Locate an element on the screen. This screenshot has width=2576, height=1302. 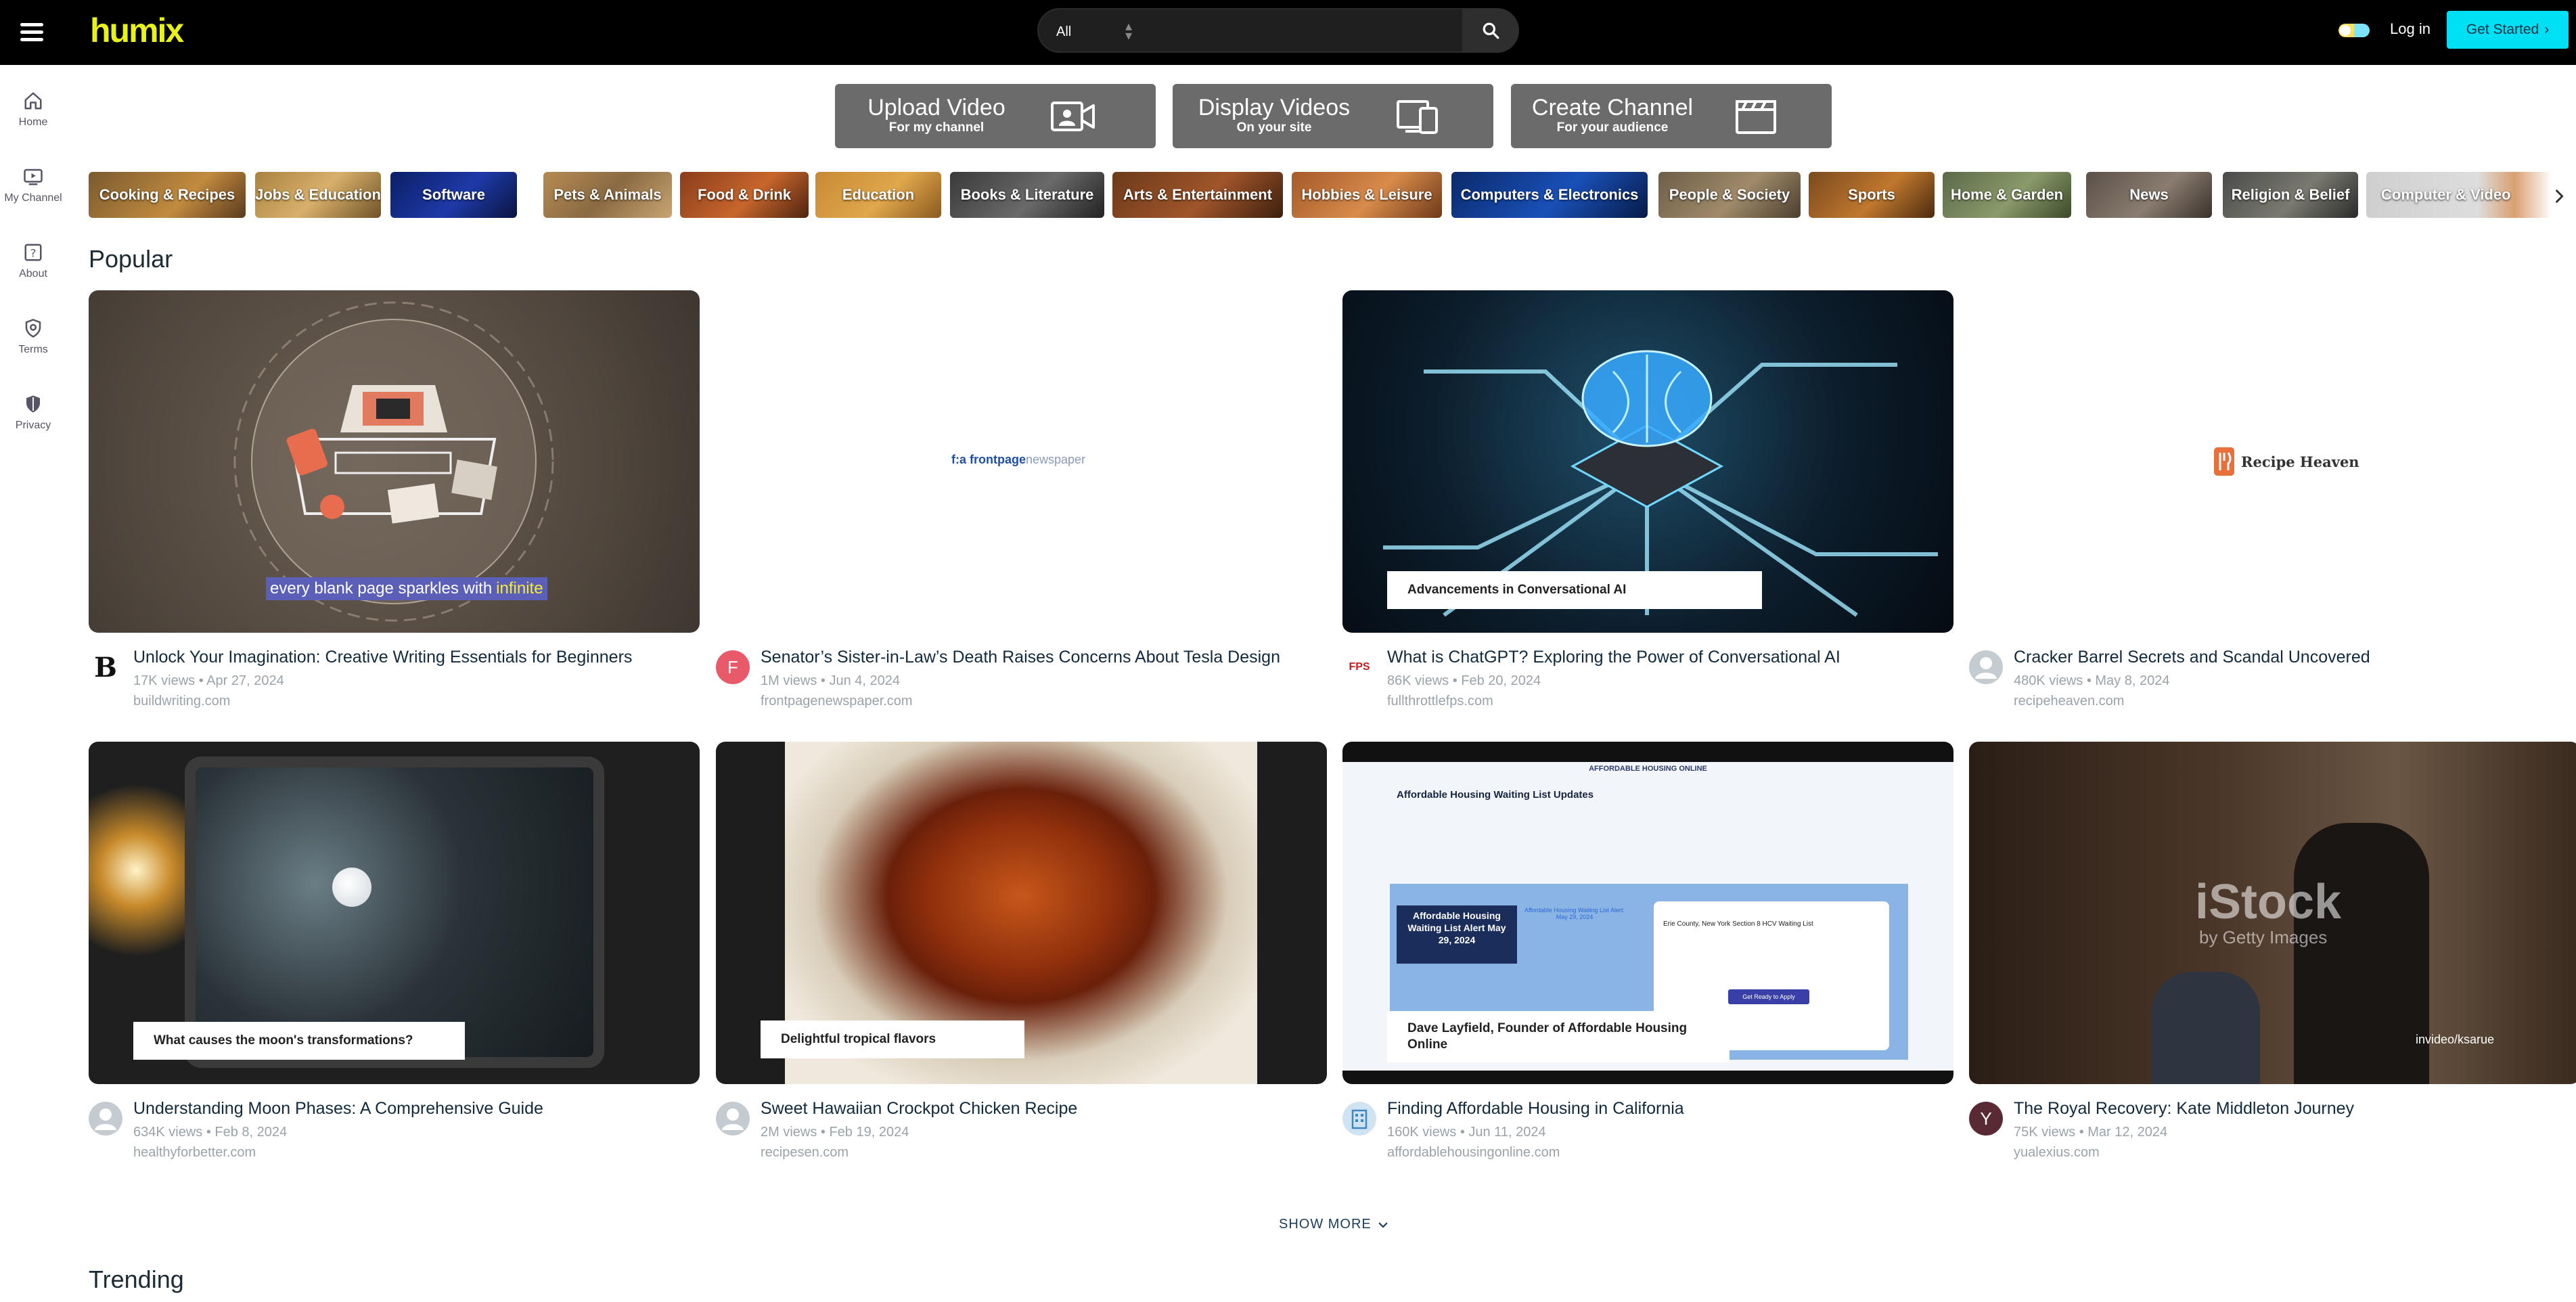
search-button is located at coordinates (1490, 30).